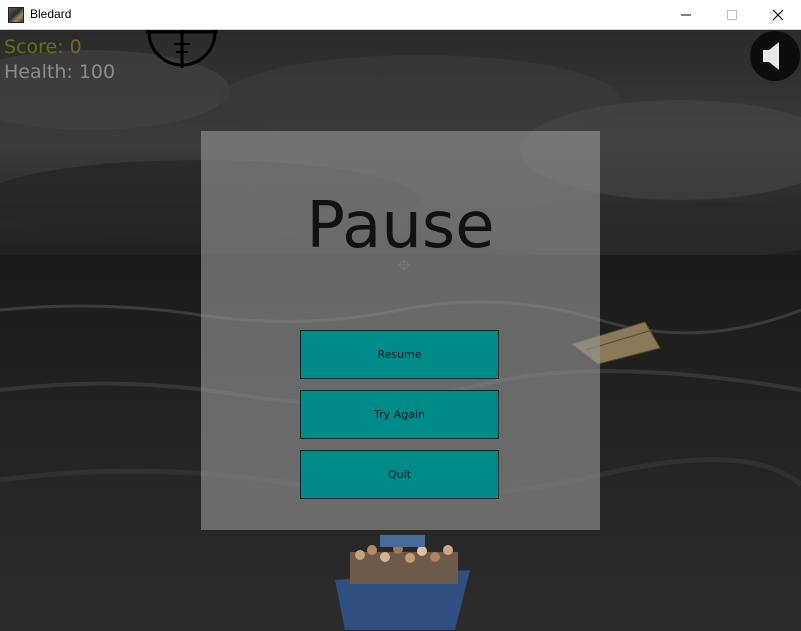 This screenshot has width=801, height=631. What do you see at coordinates (399, 474) in the screenshot?
I see `quit-button: Quit` at bounding box center [399, 474].